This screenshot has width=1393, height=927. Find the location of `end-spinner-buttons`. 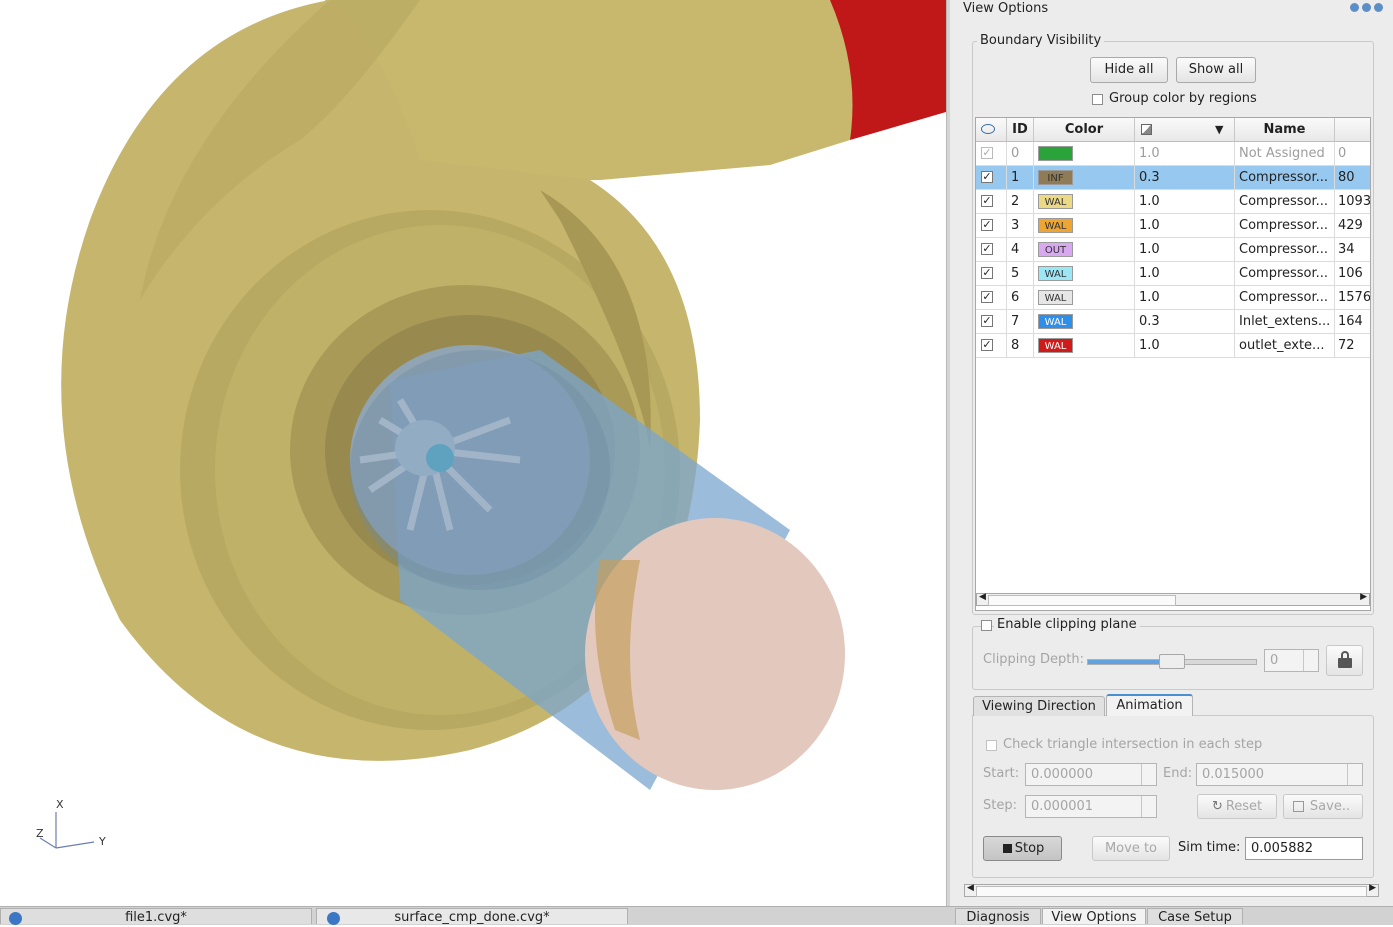

end-spinner-buttons is located at coordinates (1354, 774).